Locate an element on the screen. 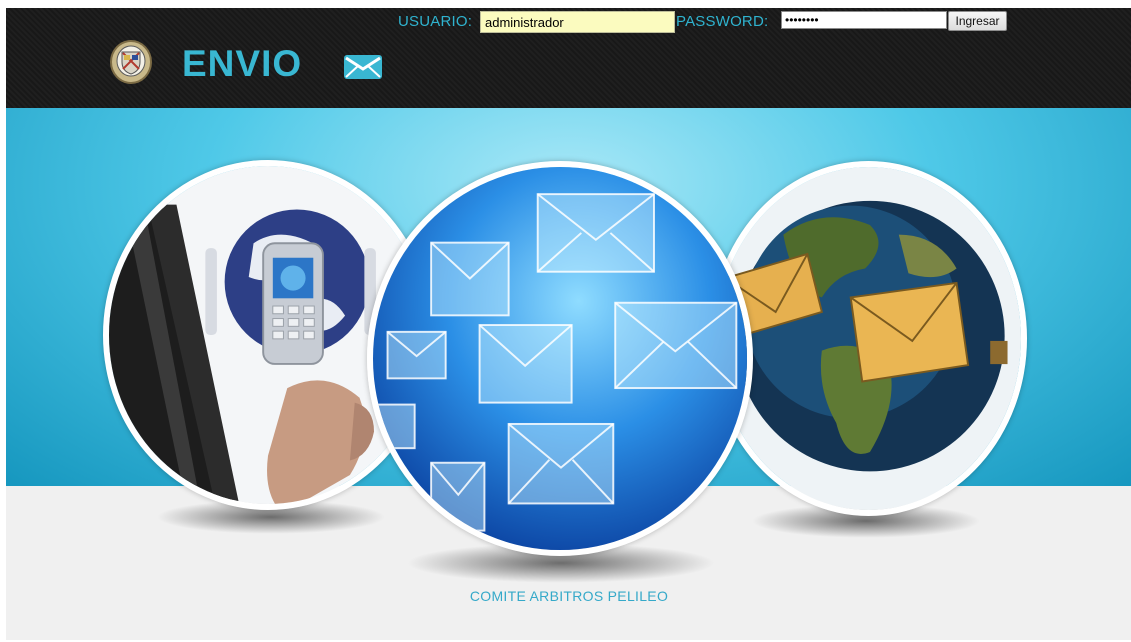  usuario-label: USUARIO: is located at coordinates (435, 21).